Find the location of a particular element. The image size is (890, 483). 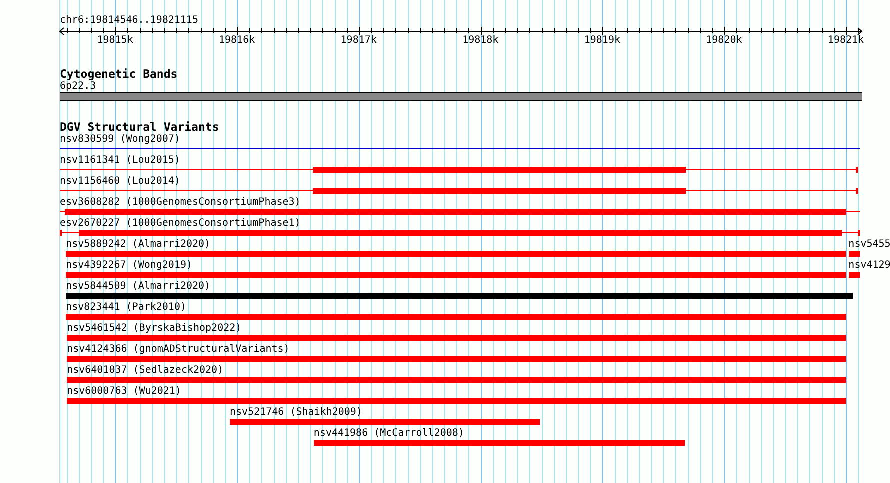

variant-label: nsv830599 (Wong2007) is located at coordinates (120, 140).